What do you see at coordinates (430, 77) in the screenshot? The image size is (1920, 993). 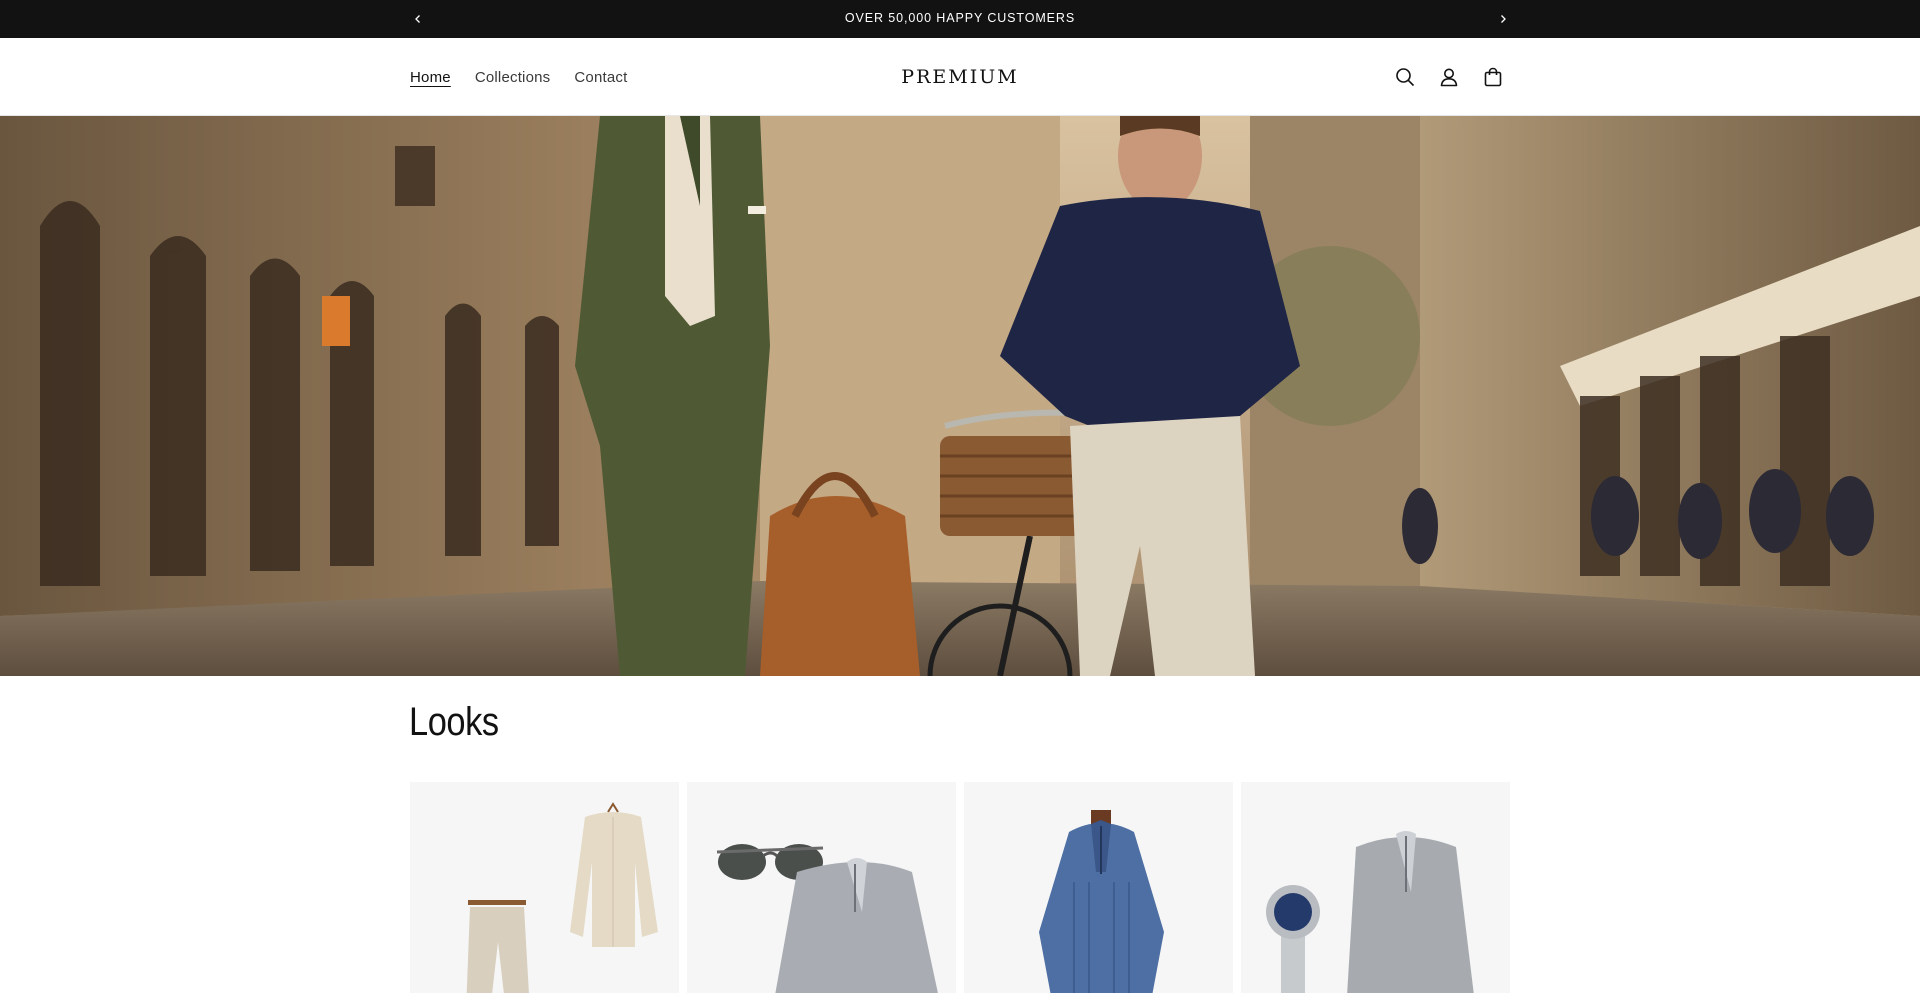 I see `nav-home-link: Home` at bounding box center [430, 77].